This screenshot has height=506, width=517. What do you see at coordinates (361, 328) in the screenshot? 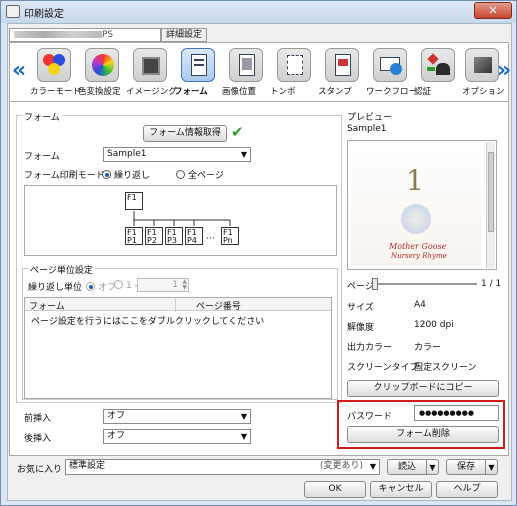
I see `resolution-label: 解像度` at bounding box center [361, 328].